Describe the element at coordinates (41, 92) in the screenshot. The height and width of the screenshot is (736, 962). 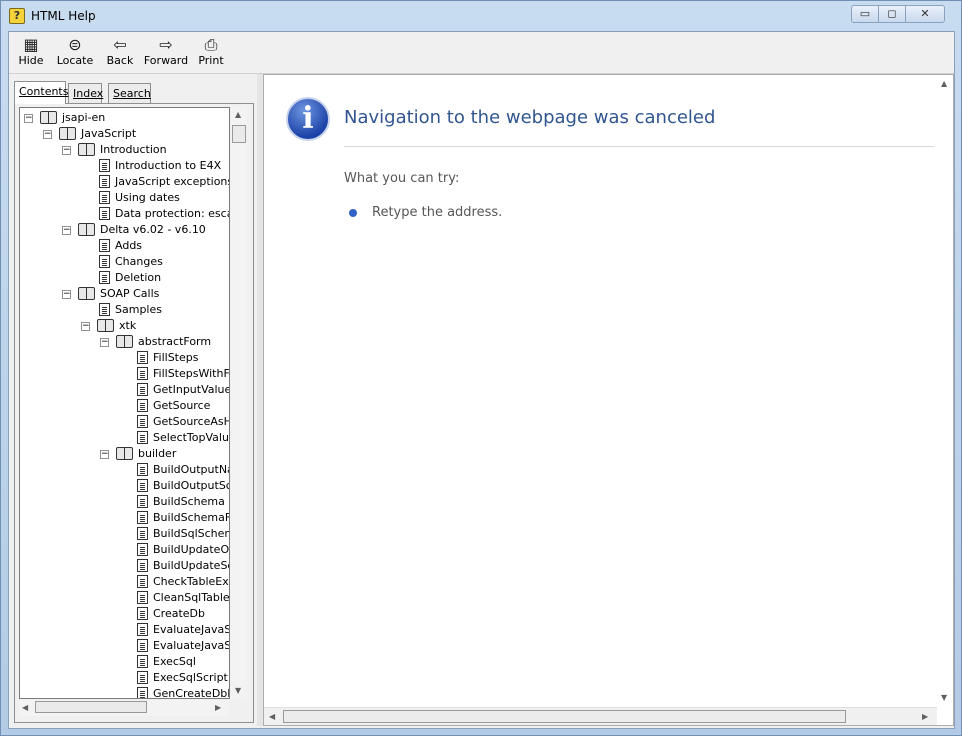
I see `tab-contents: Contents` at that location.